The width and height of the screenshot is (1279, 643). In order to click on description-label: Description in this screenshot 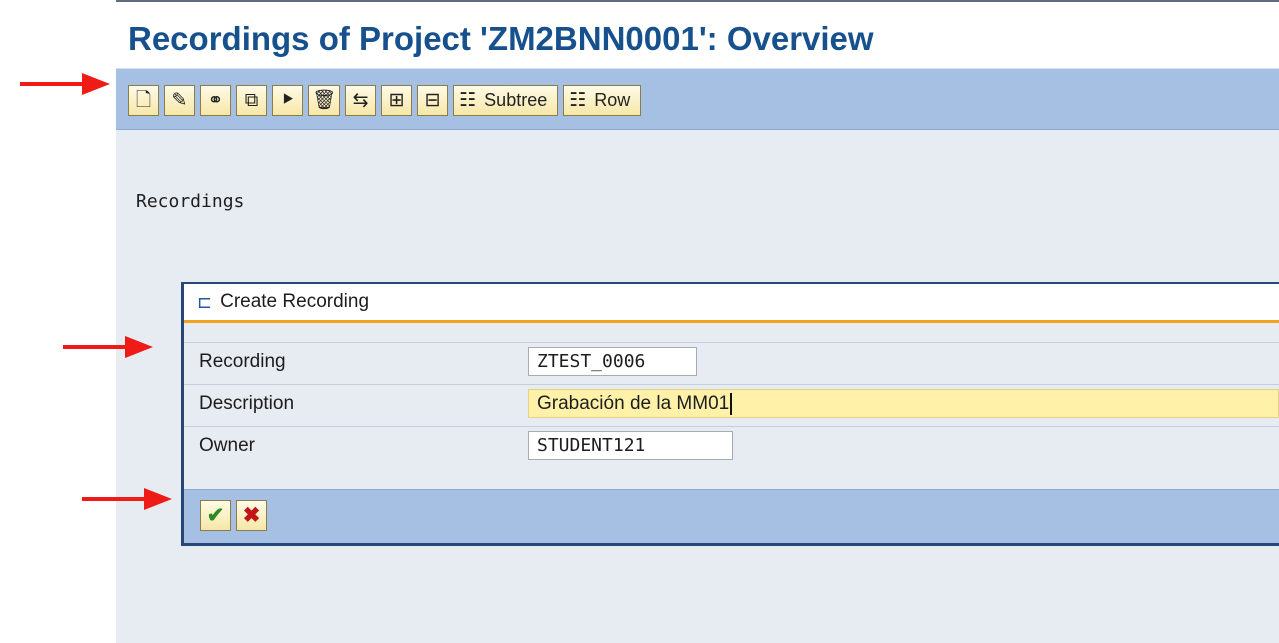, I will do `click(247, 403)`.